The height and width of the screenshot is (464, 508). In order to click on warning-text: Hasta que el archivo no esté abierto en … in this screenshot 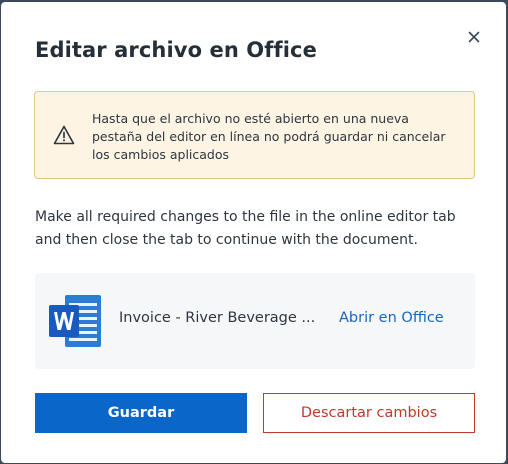, I will do `click(269, 136)`.